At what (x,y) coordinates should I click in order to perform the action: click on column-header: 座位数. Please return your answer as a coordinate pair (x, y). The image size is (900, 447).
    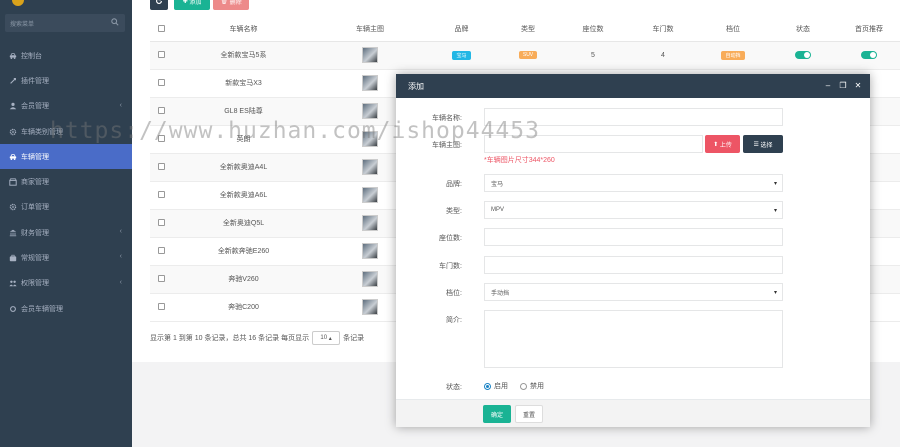
    Looking at the image, I should click on (593, 29).